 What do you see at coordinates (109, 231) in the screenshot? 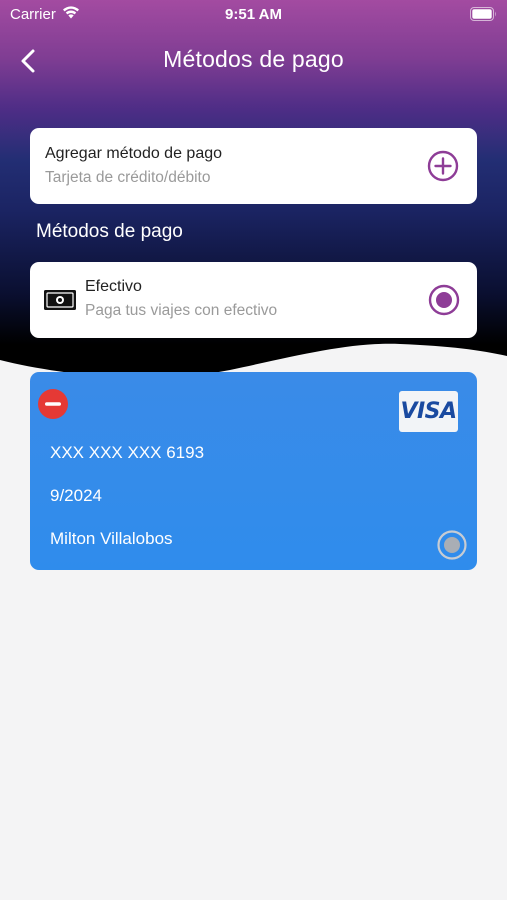
I see `section-title: Métodos de pago` at bounding box center [109, 231].